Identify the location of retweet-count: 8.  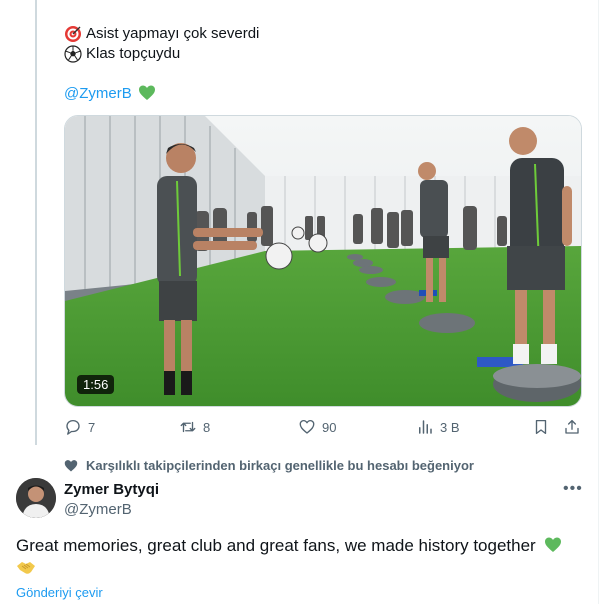
(207, 427).